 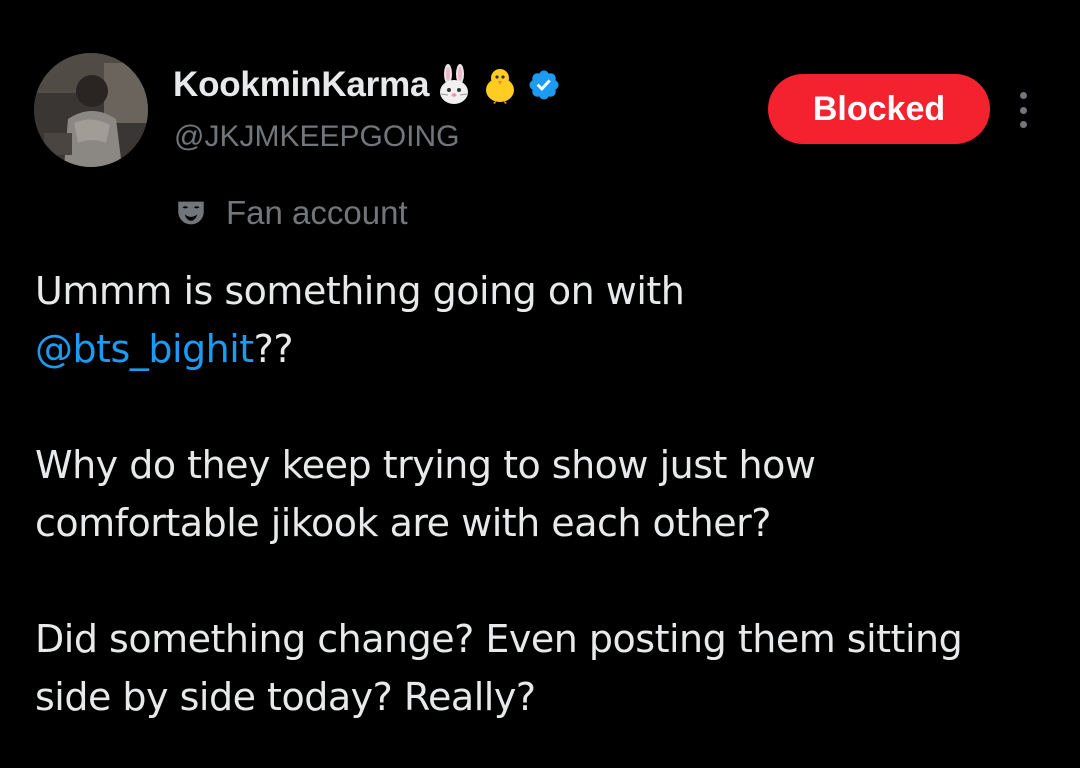 I want to click on author-name-row: KookminKarma, so click(x=367, y=85).